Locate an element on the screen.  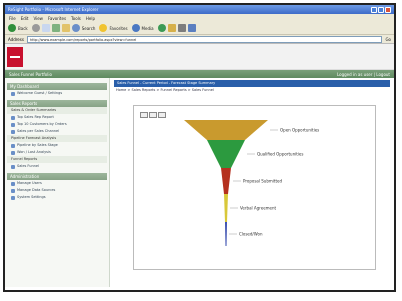
sidebar-item-label: System Settings is located at coordinates (31, 197).